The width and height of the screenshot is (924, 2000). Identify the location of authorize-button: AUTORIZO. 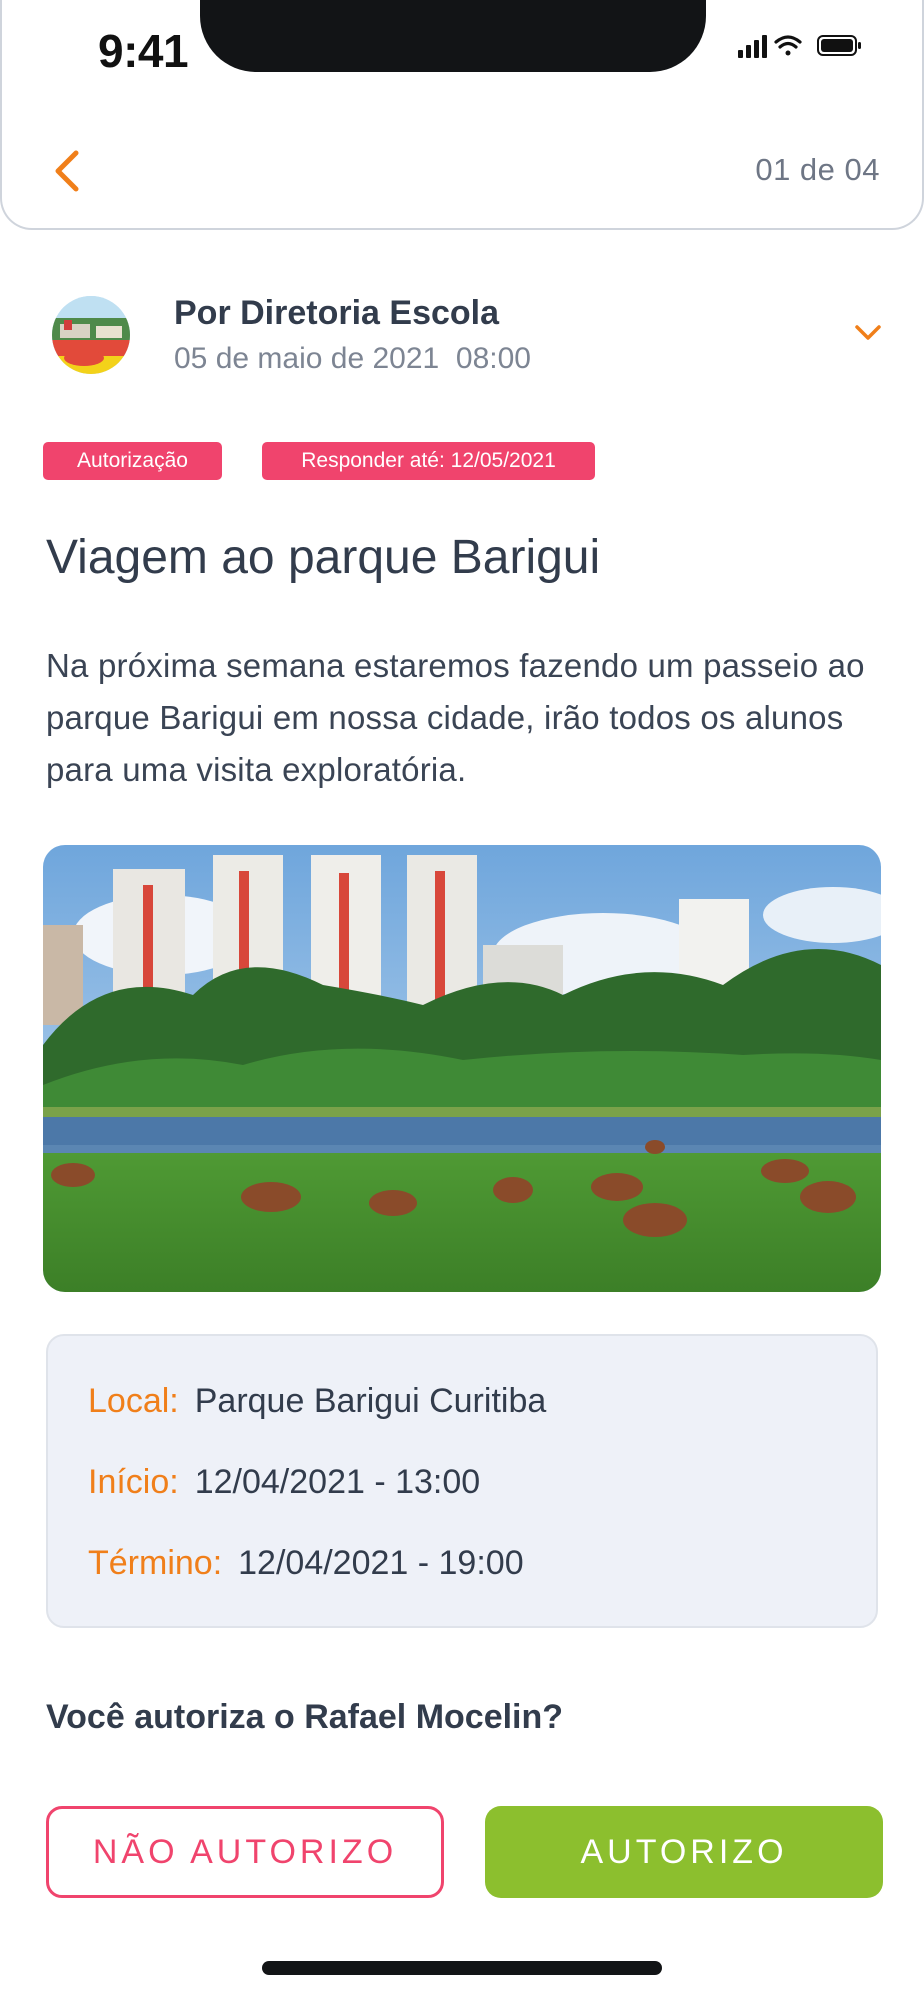
(684, 1852).